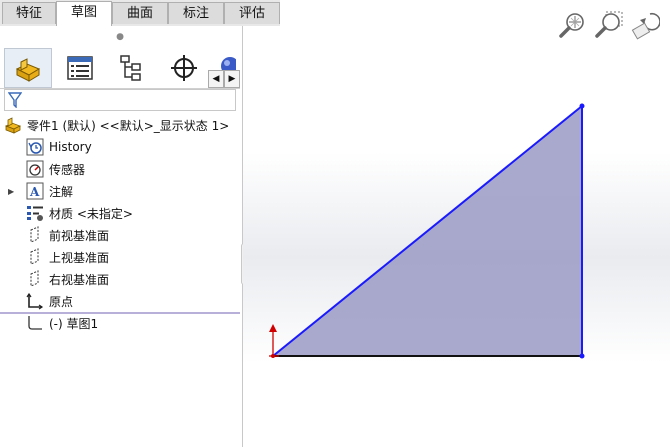  What do you see at coordinates (128, 125) in the screenshot?
I see `tree-root-label: 零件1 (默认) <<默认>_显示状态 1>` at bounding box center [128, 125].